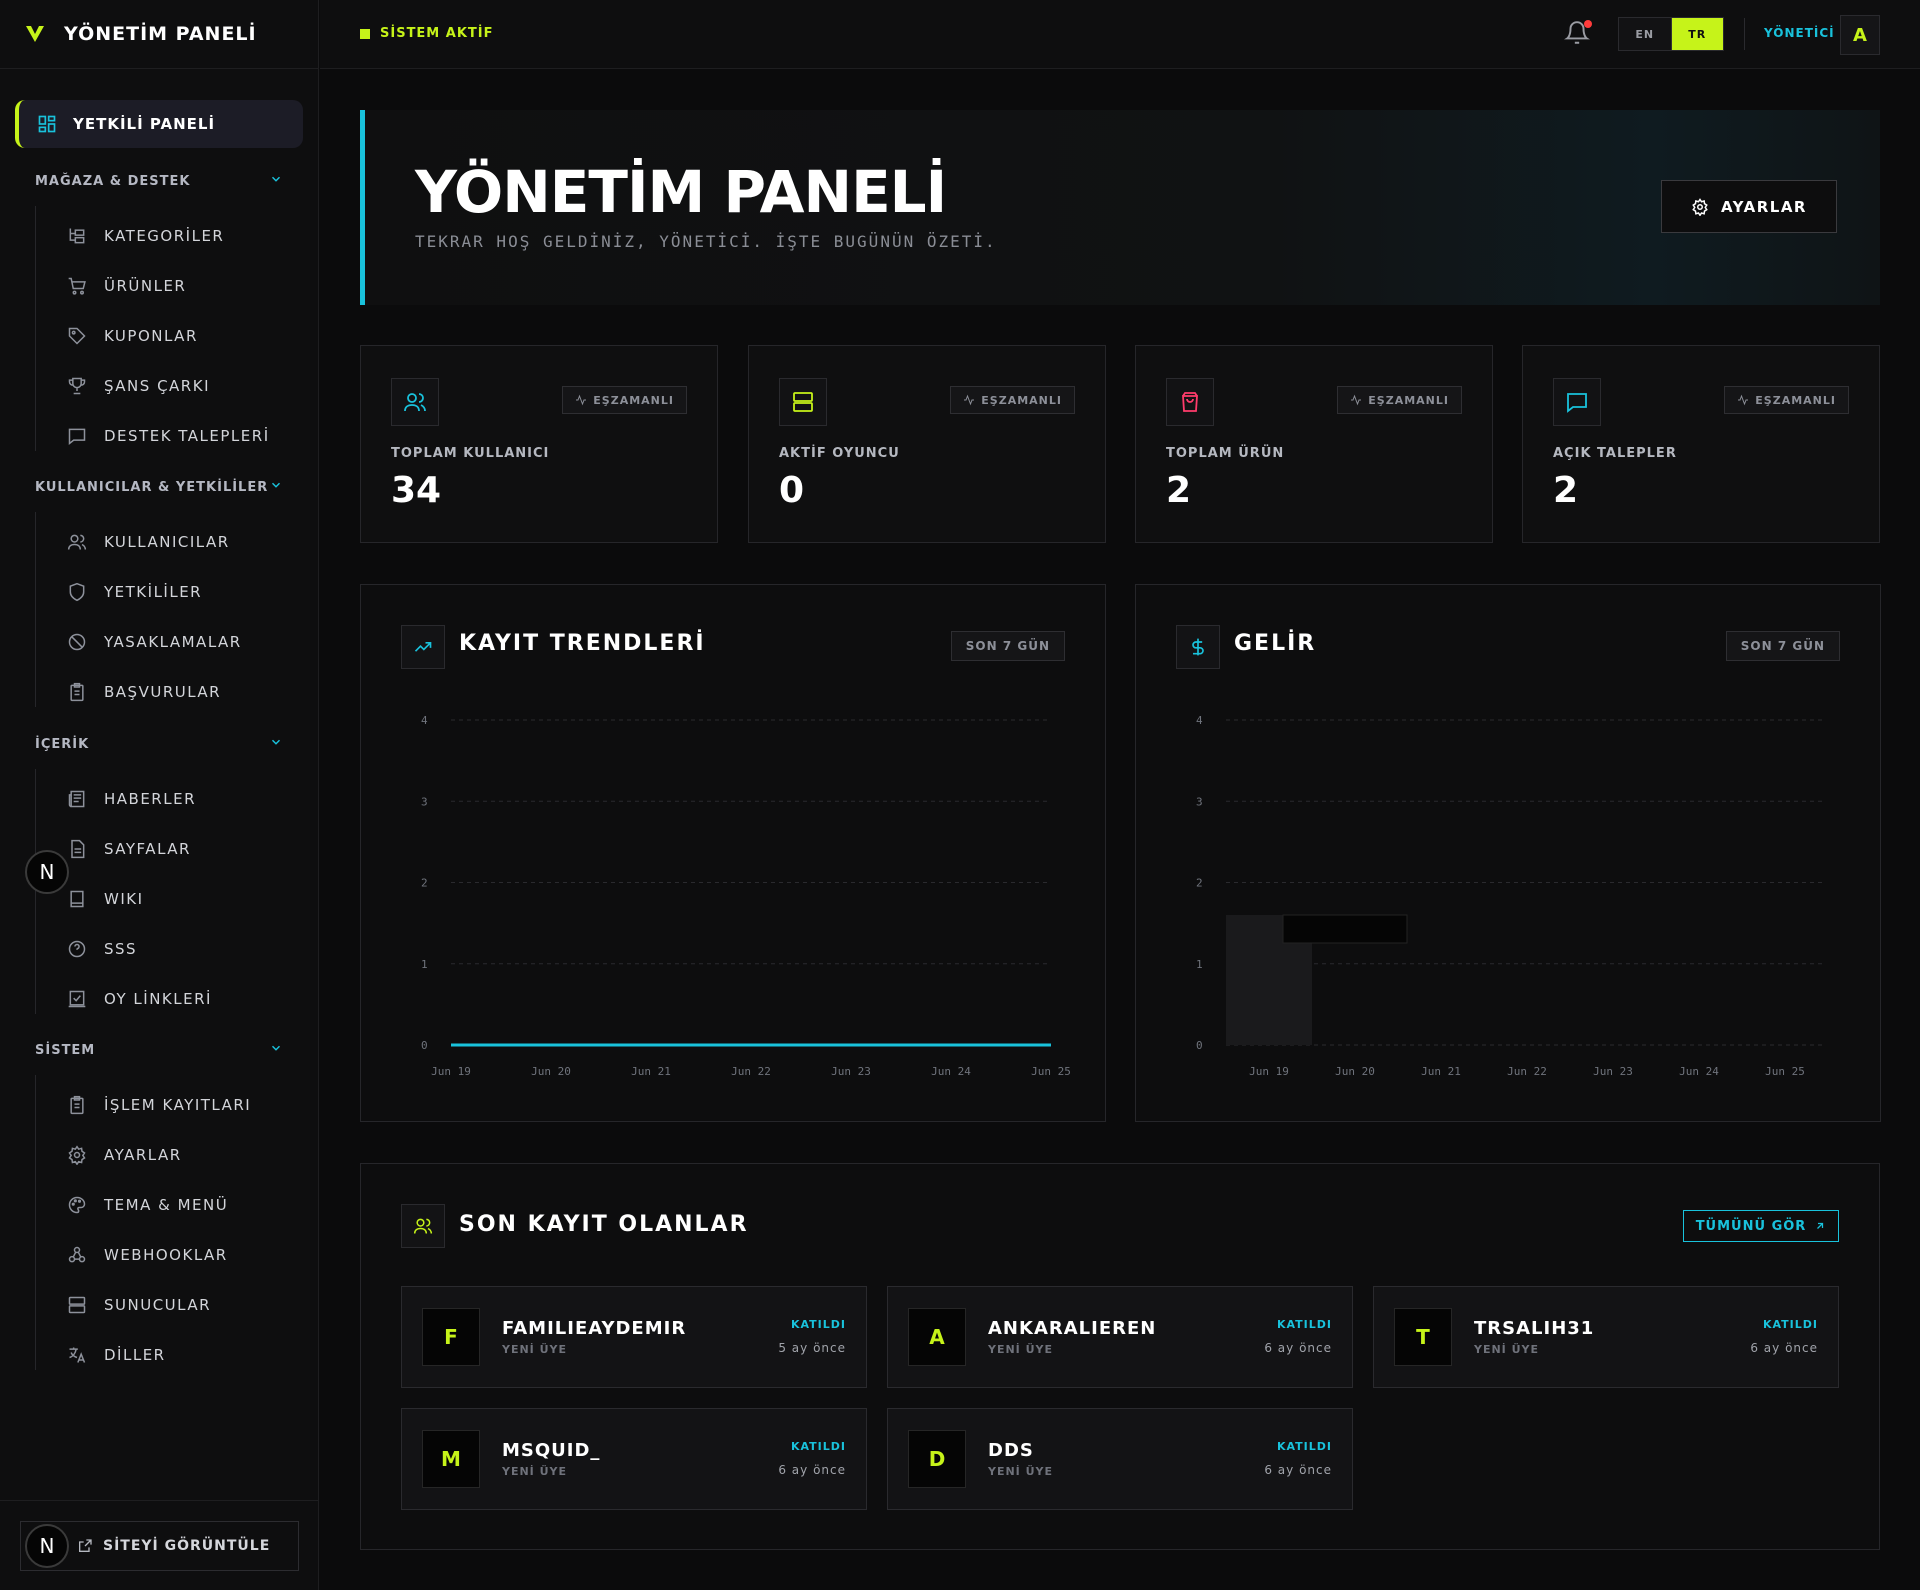 This screenshot has height=1590, width=1920. Describe the element at coordinates (164, 236) in the screenshot. I see `sidebar-item-label: KATEGORİLER` at that location.